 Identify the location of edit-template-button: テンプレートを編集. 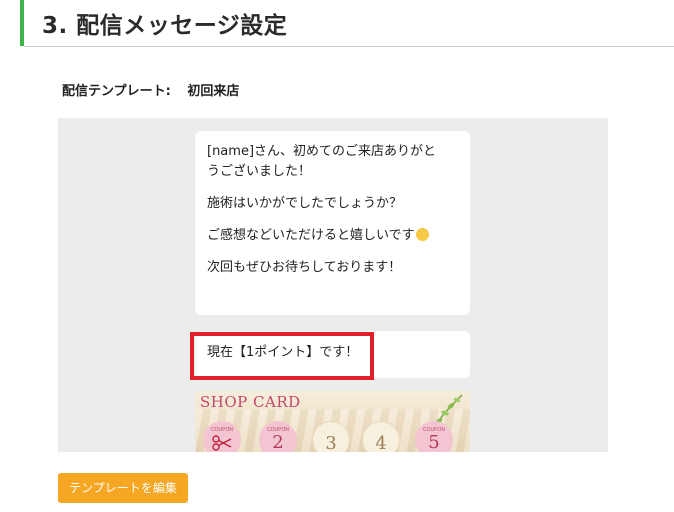
(123, 488).